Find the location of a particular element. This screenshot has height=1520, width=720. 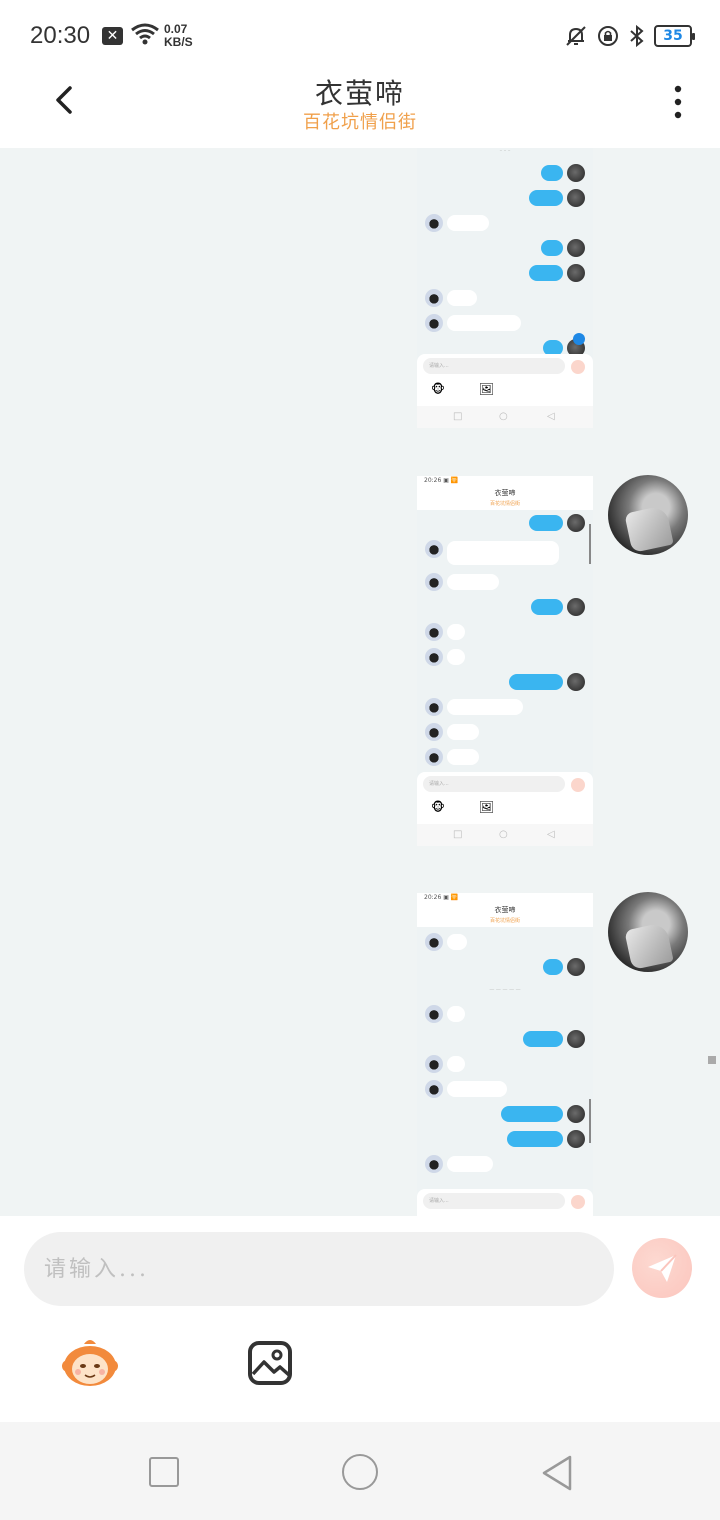

back-nav-button is located at coordinates (557, 1473).